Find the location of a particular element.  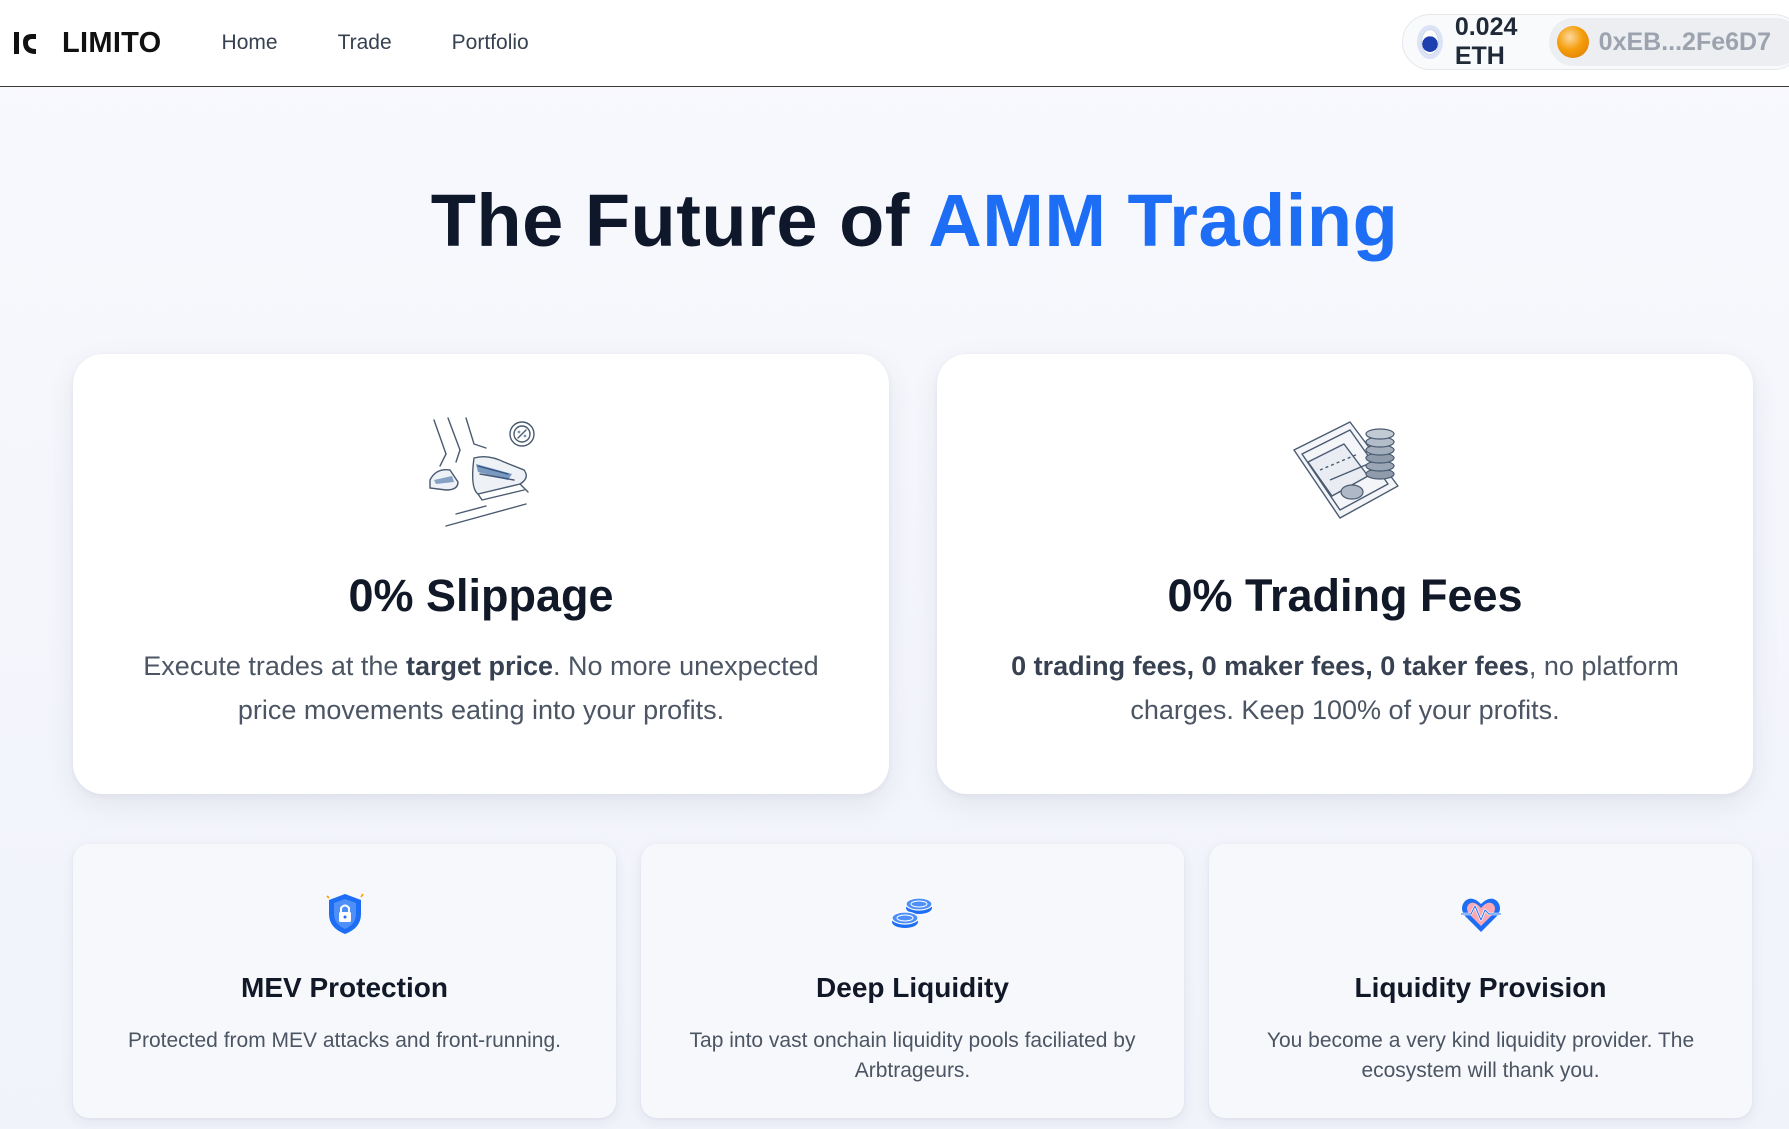

wallet-address: 0xEB...2Fe6D7 is located at coordinates (1684, 41).